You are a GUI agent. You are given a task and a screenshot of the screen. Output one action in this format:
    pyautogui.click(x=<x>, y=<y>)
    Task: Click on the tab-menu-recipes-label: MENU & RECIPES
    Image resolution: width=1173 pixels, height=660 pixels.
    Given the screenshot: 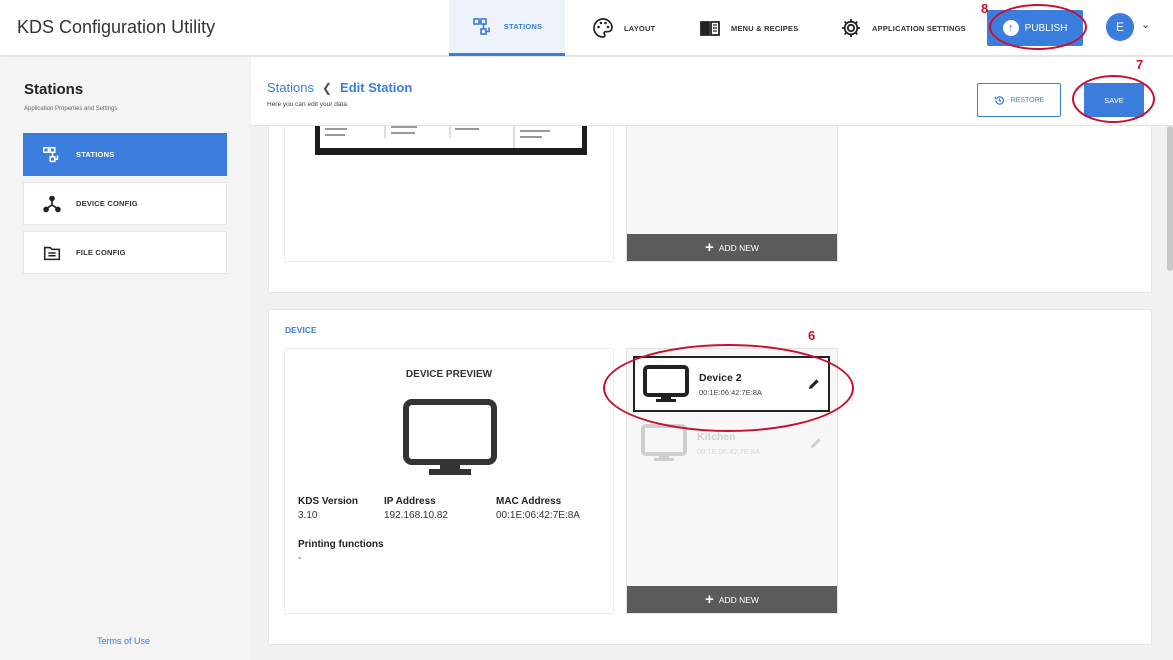 What is the action you would take?
    pyautogui.click(x=765, y=28)
    